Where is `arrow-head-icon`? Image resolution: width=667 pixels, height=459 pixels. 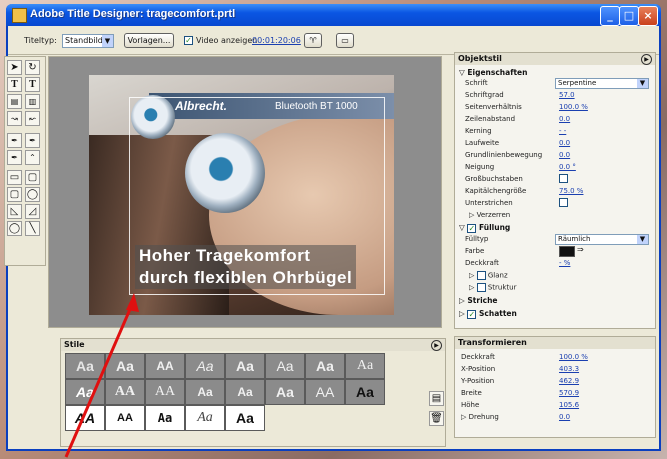
arrow-head-icon is located at coordinates (132, 302).